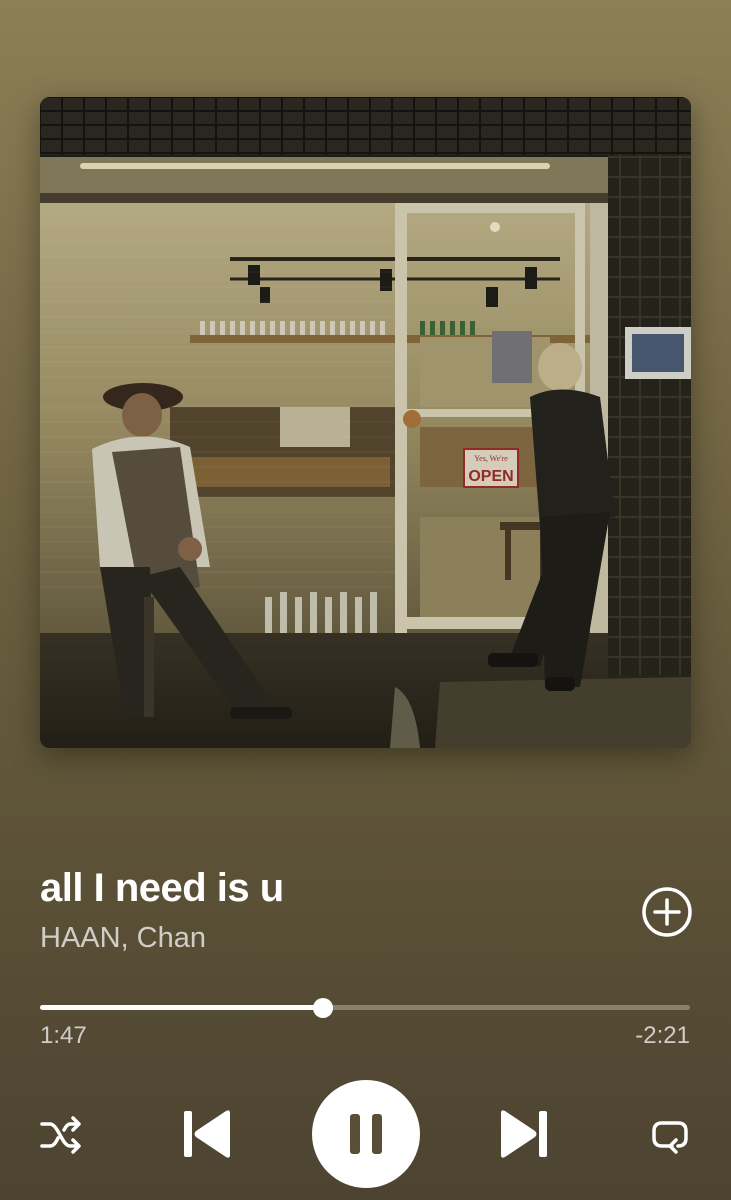 The image size is (731, 1200). I want to click on previous-track-button, so click(207, 1134).